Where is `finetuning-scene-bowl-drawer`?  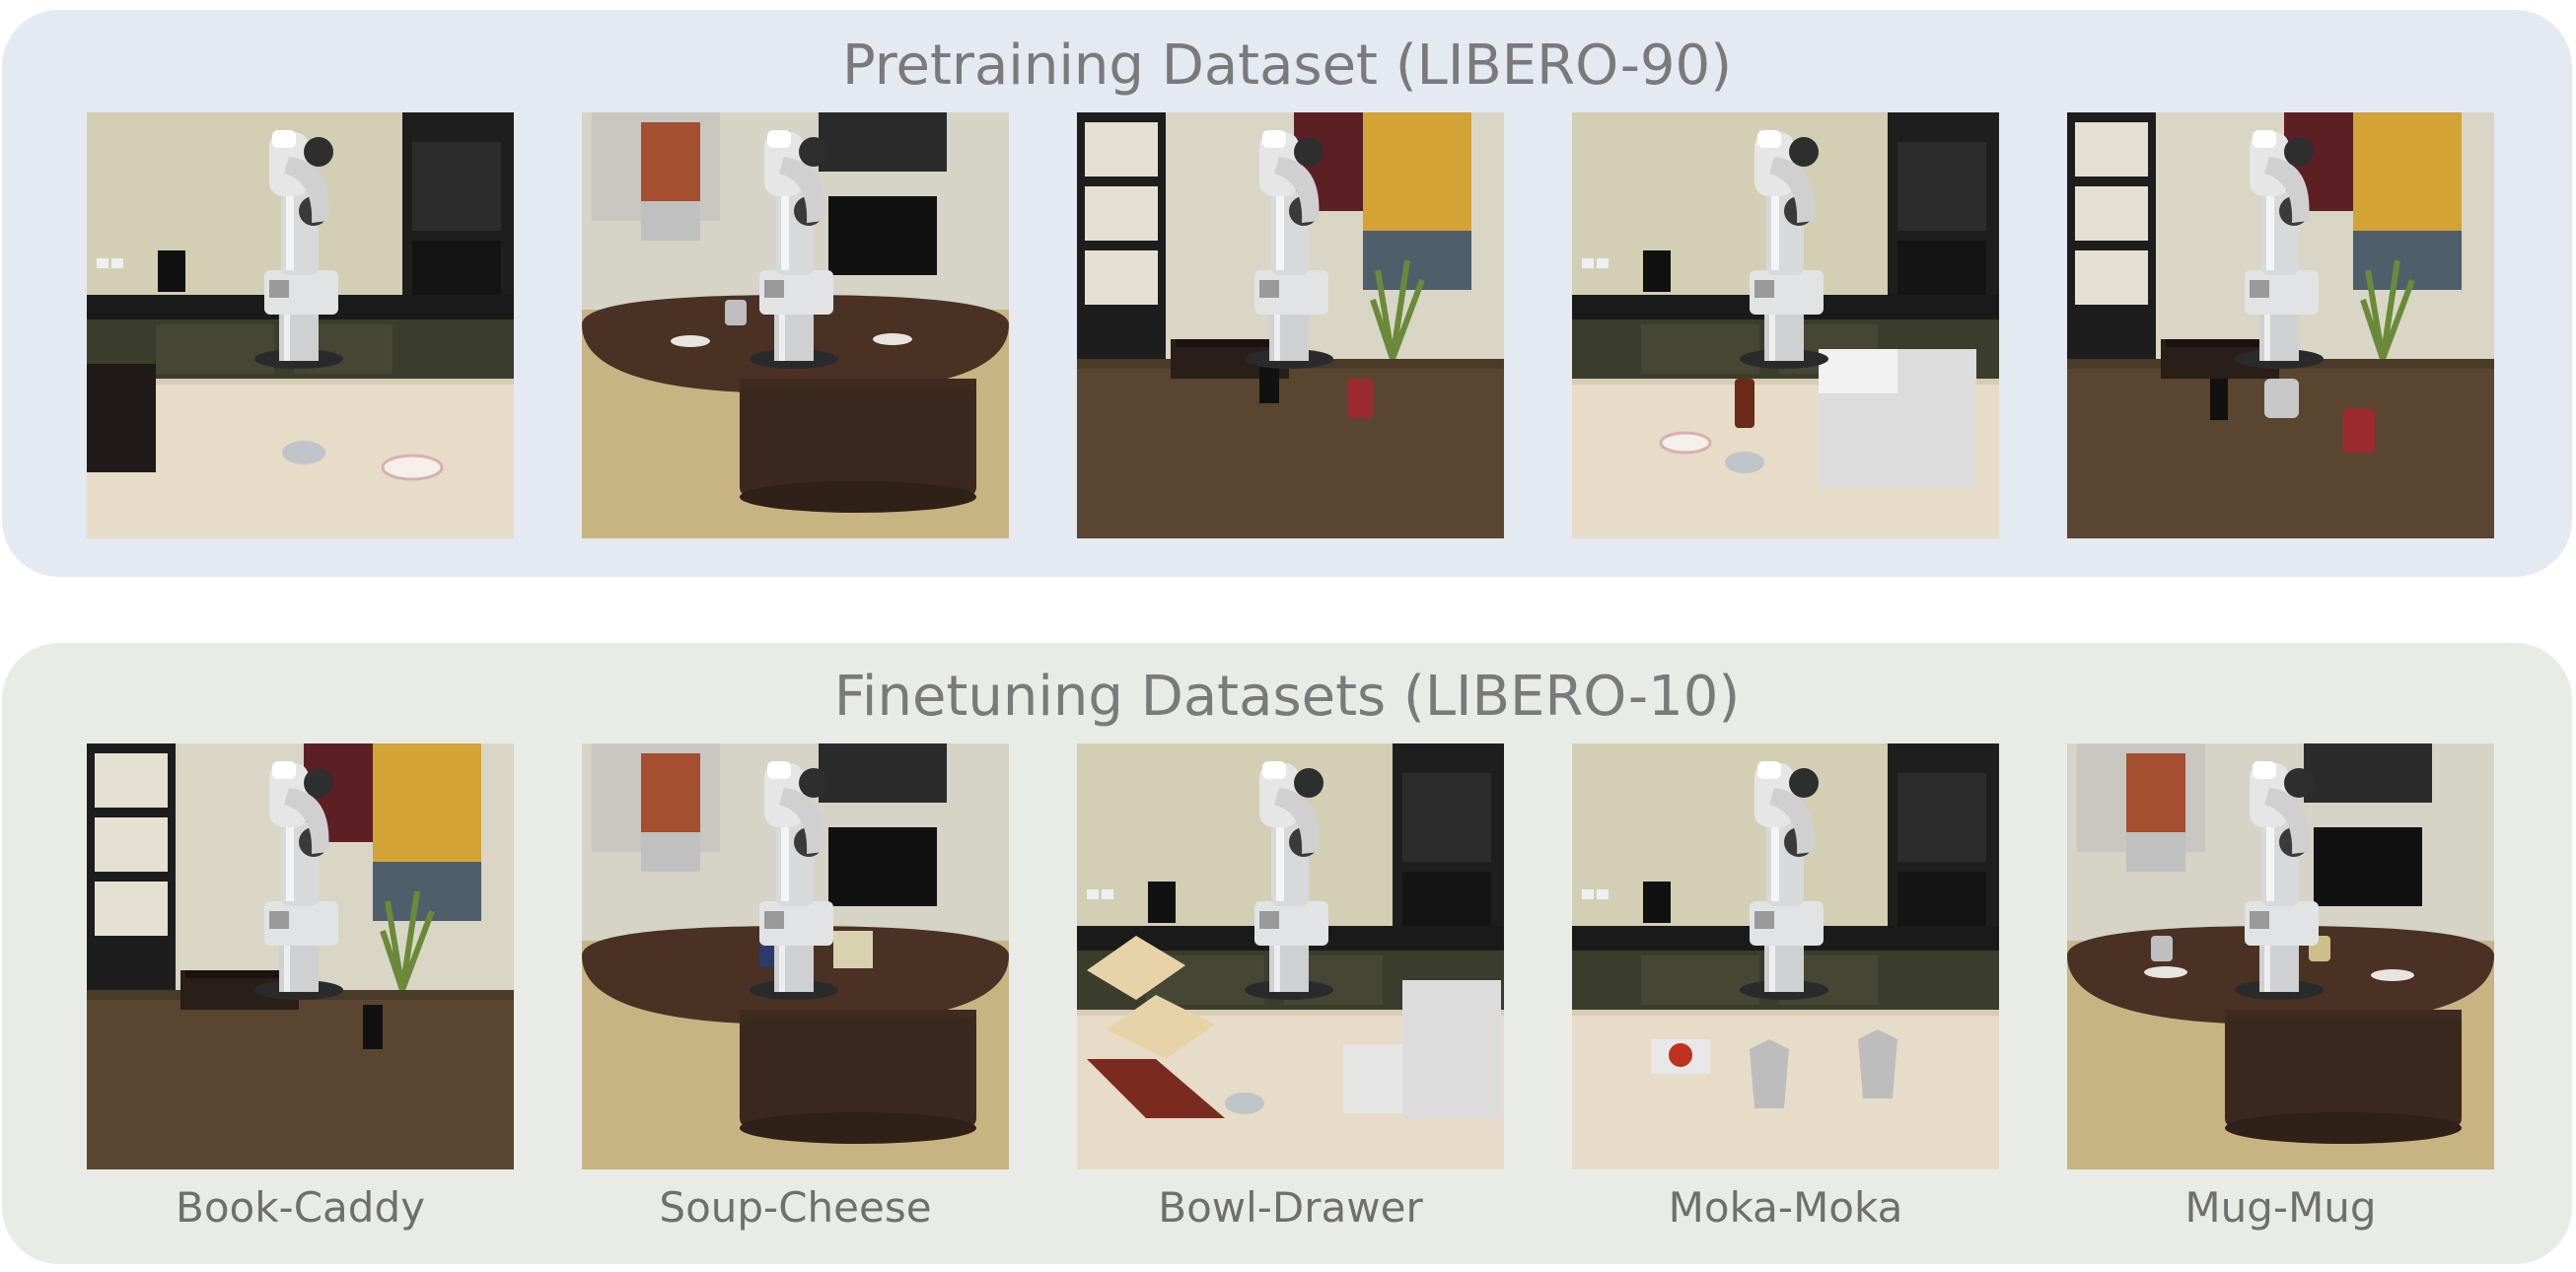
finetuning-scene-bowl-drawer is located at coordinates (1290, 956).